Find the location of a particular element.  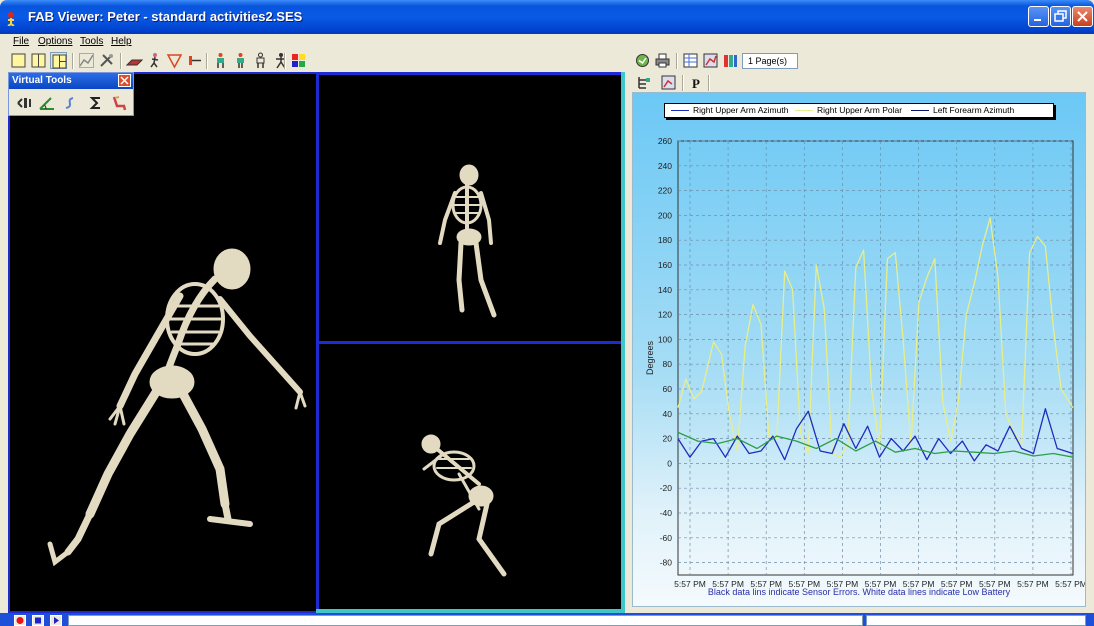

status-field-secondary is located at coordinates (976, 620).